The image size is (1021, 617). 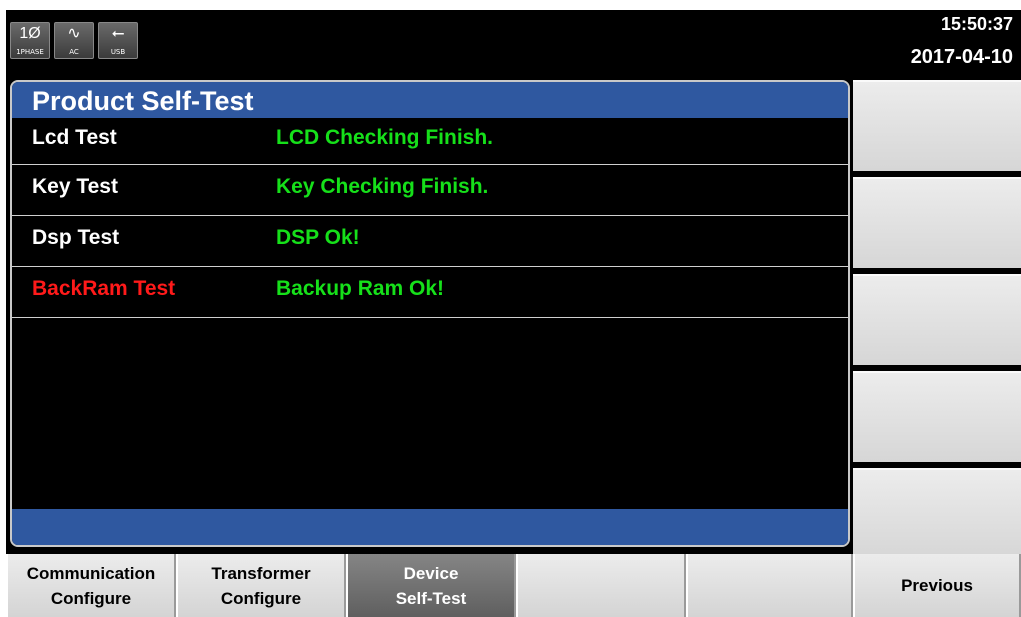 What do you see at coordinates (30, 52) in the screenshot?
I see `phase-icon-caption: 1PHASE` at bounding box center [30, 52].